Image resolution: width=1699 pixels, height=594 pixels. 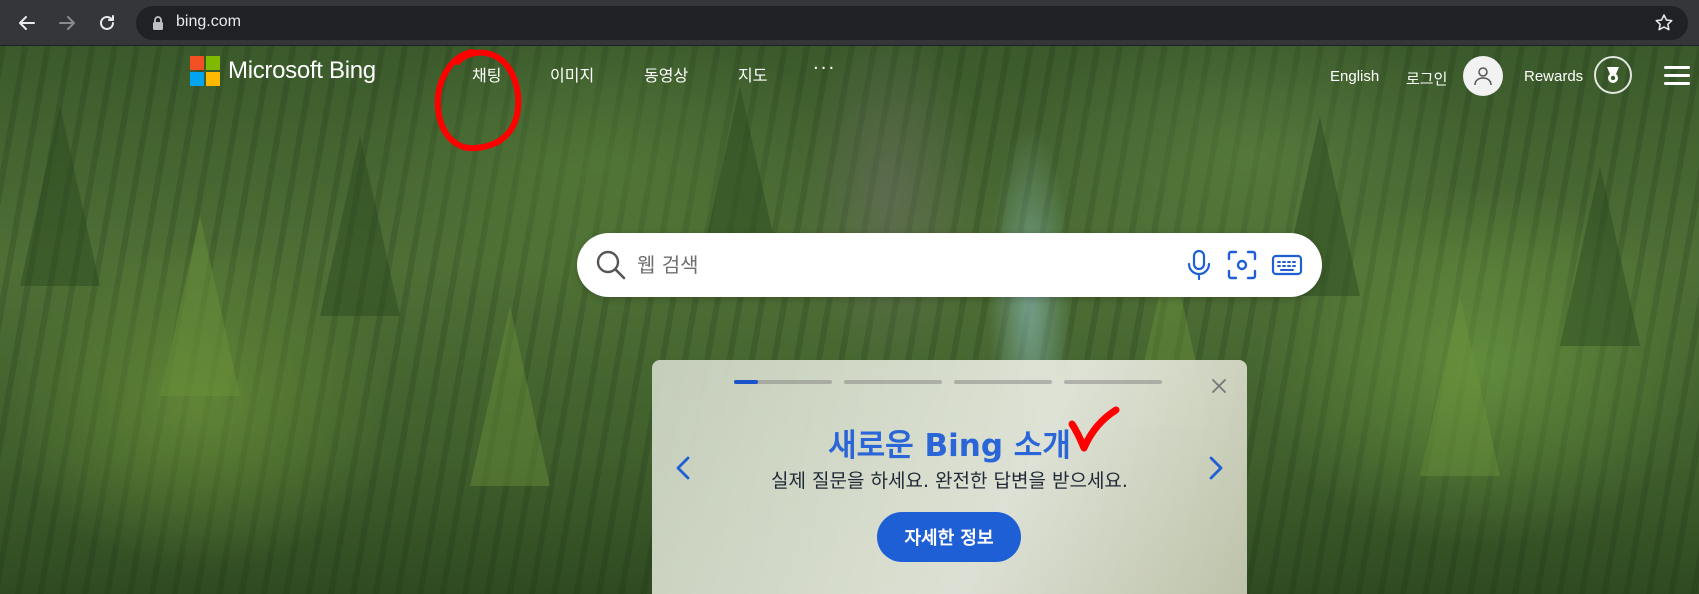 What do you see at coordinates (949, 537) in the screenshot?
I see `learn-more-button: 자세한 정보` at bounding box center [949, 537].